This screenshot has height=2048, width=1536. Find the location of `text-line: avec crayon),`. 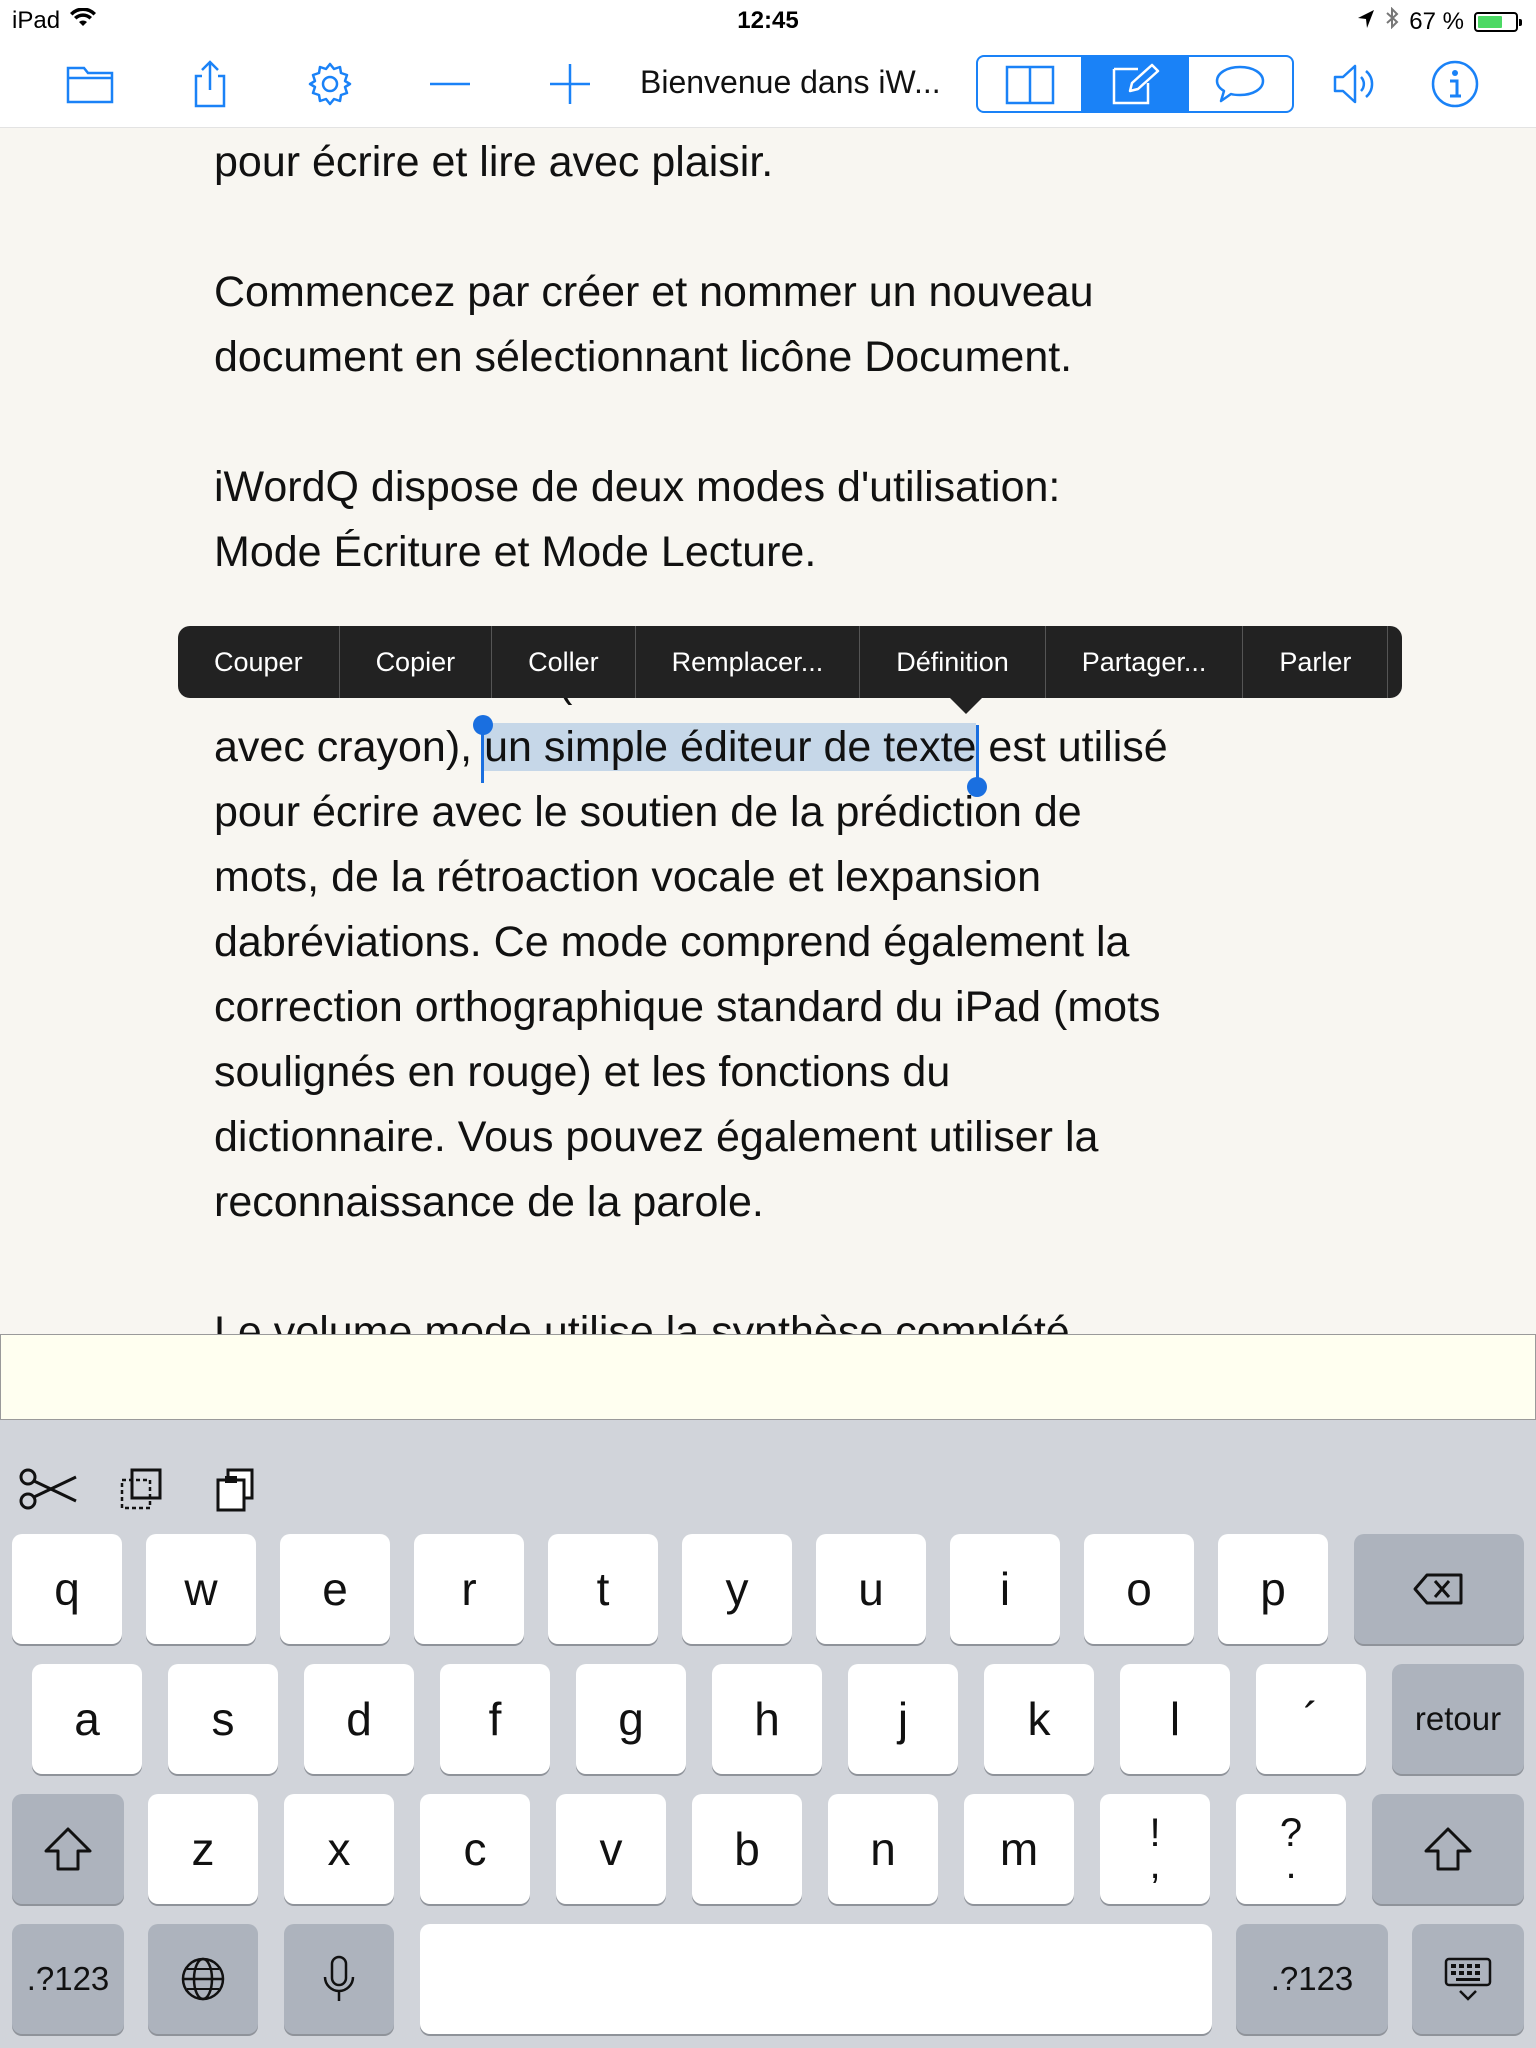

text-line: avec crayon), is located at coordinates (349, 747).